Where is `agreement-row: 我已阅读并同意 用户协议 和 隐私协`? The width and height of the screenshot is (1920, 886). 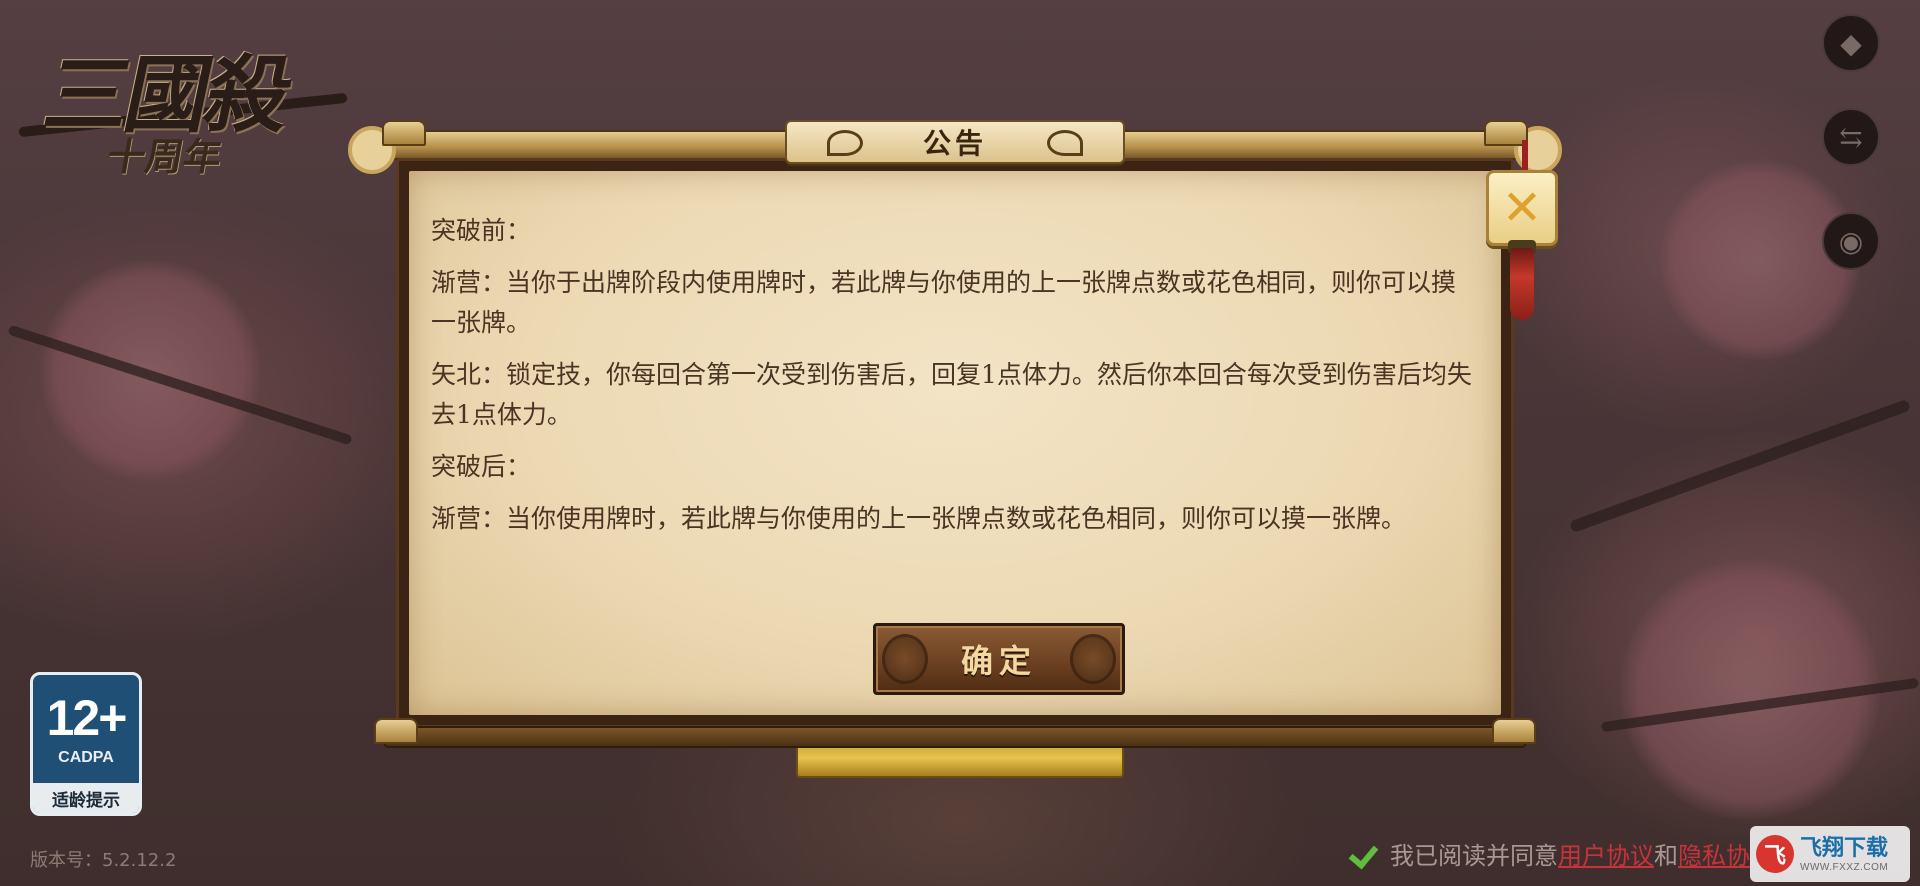
agreement-row: 我已阅读并同意 用户协议 和 隐私协 is located at coordinates (1550, 853).